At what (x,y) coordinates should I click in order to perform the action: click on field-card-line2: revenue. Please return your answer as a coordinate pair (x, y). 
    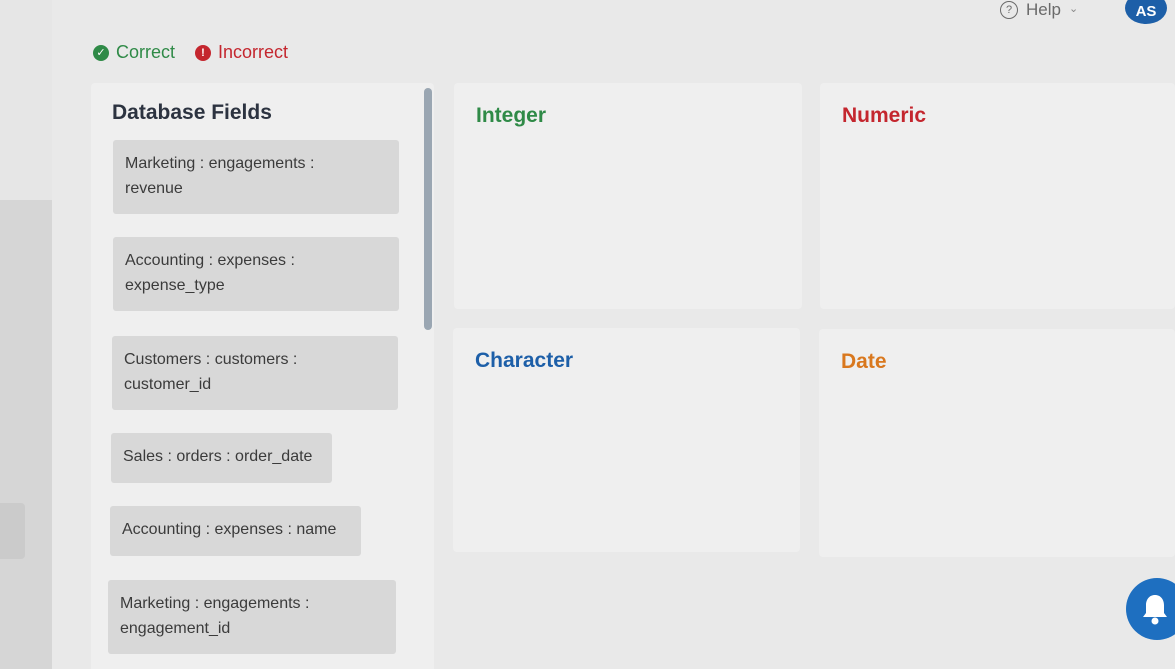
    Looking at the image, I should click on (154, 188).